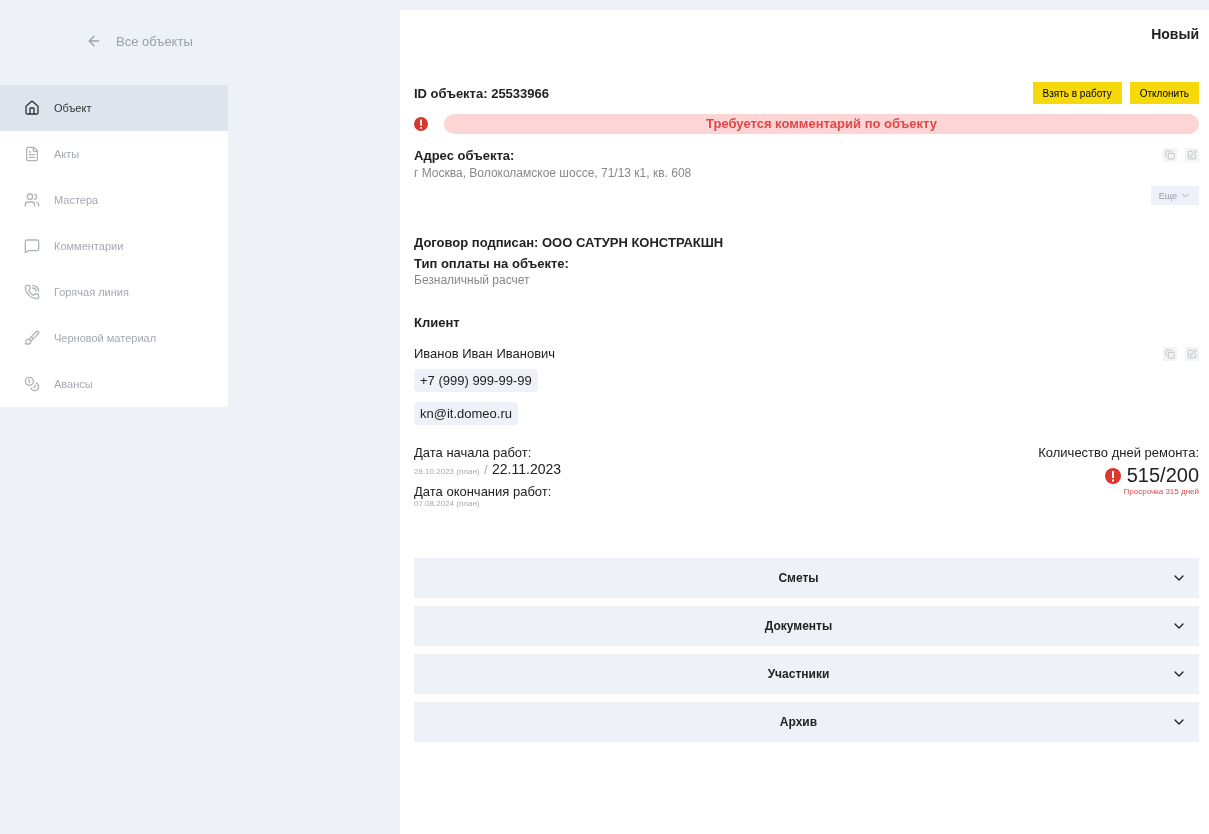 Image resolution: width=1209 pixels, height=834 pixels. Describe the element at coordinates (437, 322) in the screenshot. I see `client-heading: Клиент` at that location.